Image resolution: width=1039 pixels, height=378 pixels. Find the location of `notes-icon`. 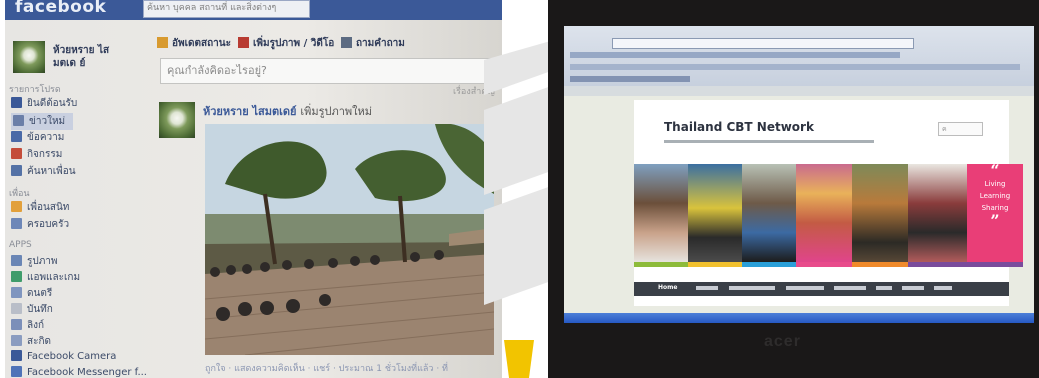

notes-icon is located at coordinates (16, 308).